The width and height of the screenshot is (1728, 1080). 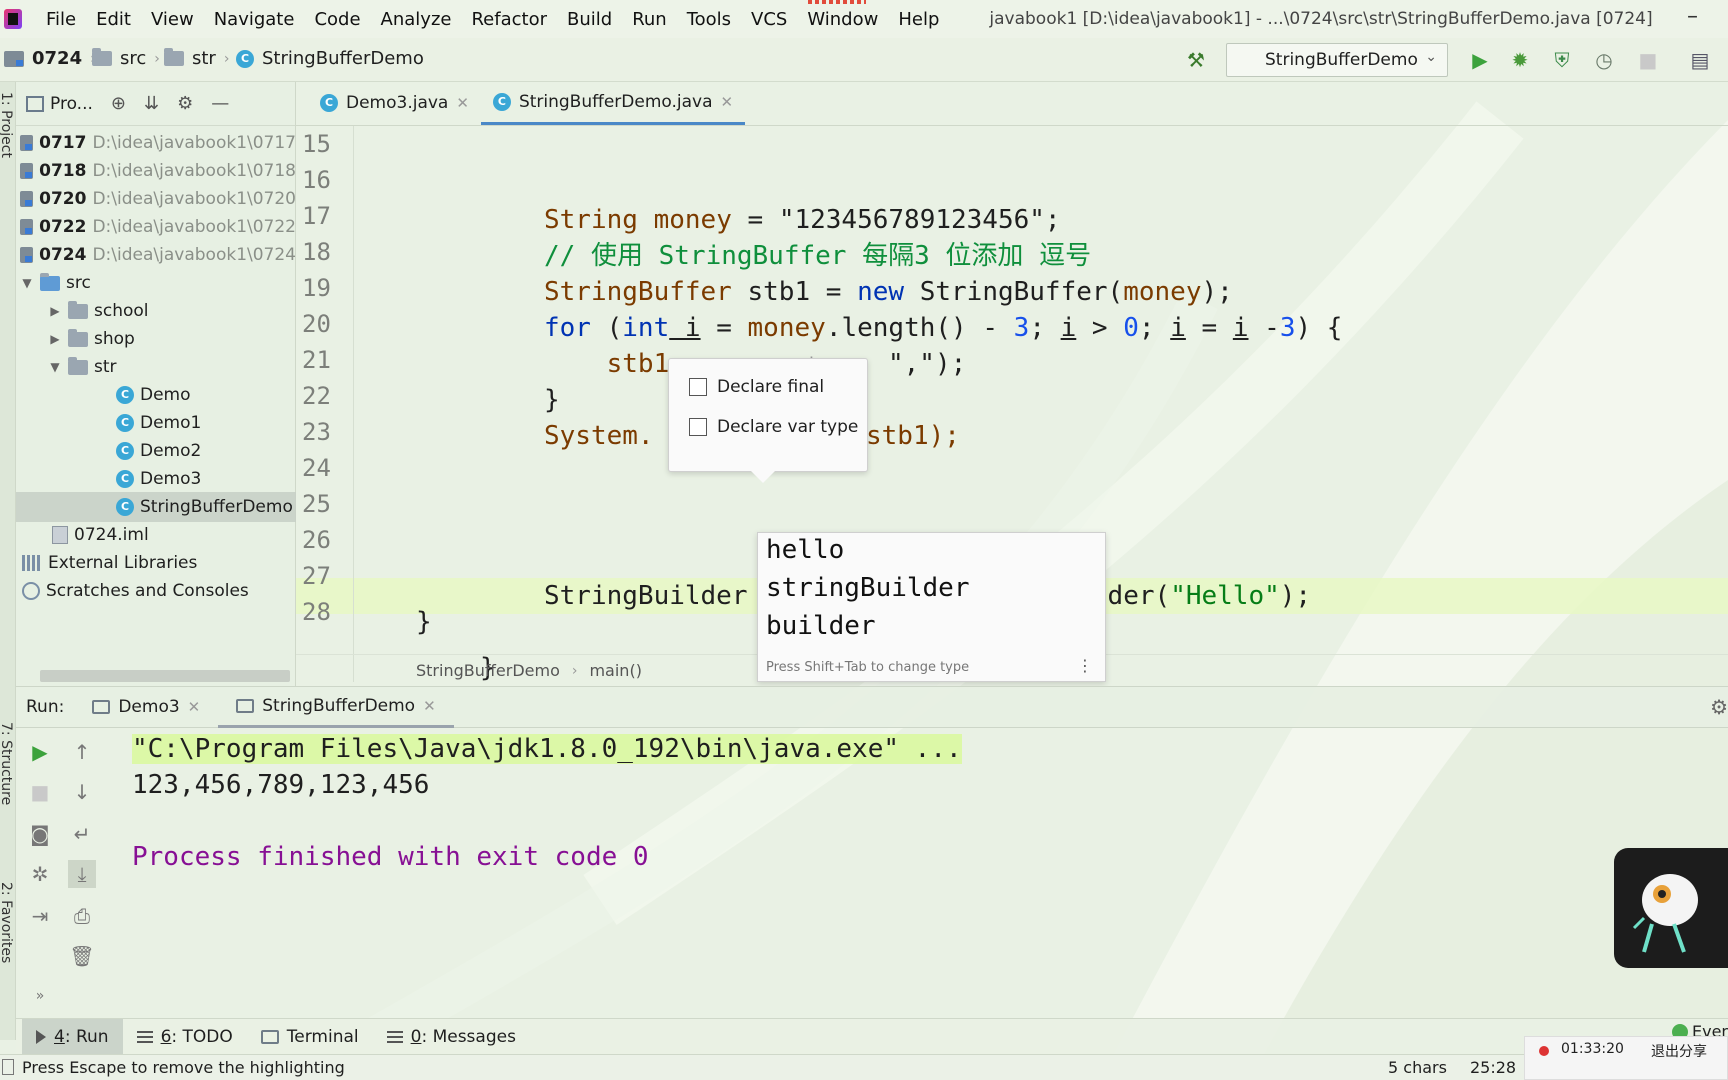 I want to click on down-arrow-icon: ↓, so click(x=82, y=792).